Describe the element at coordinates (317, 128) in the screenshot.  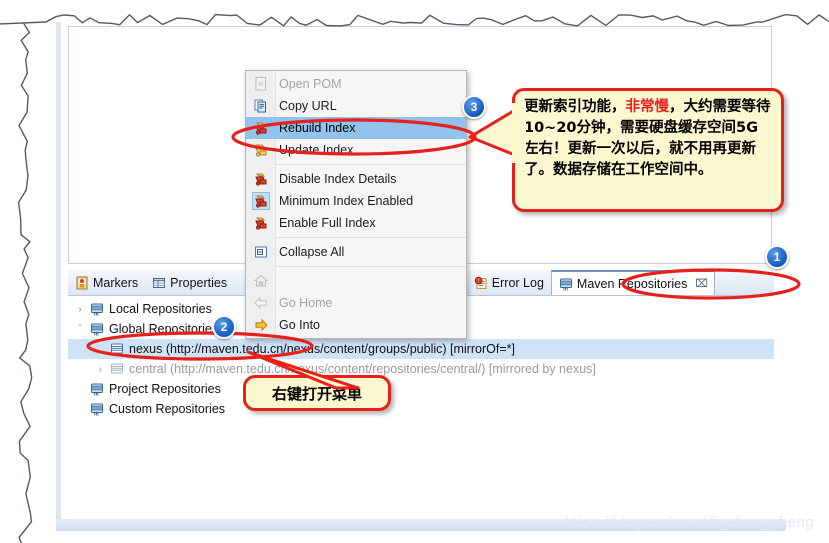
I see `menu-item-label: Rebuild Index` at that location.